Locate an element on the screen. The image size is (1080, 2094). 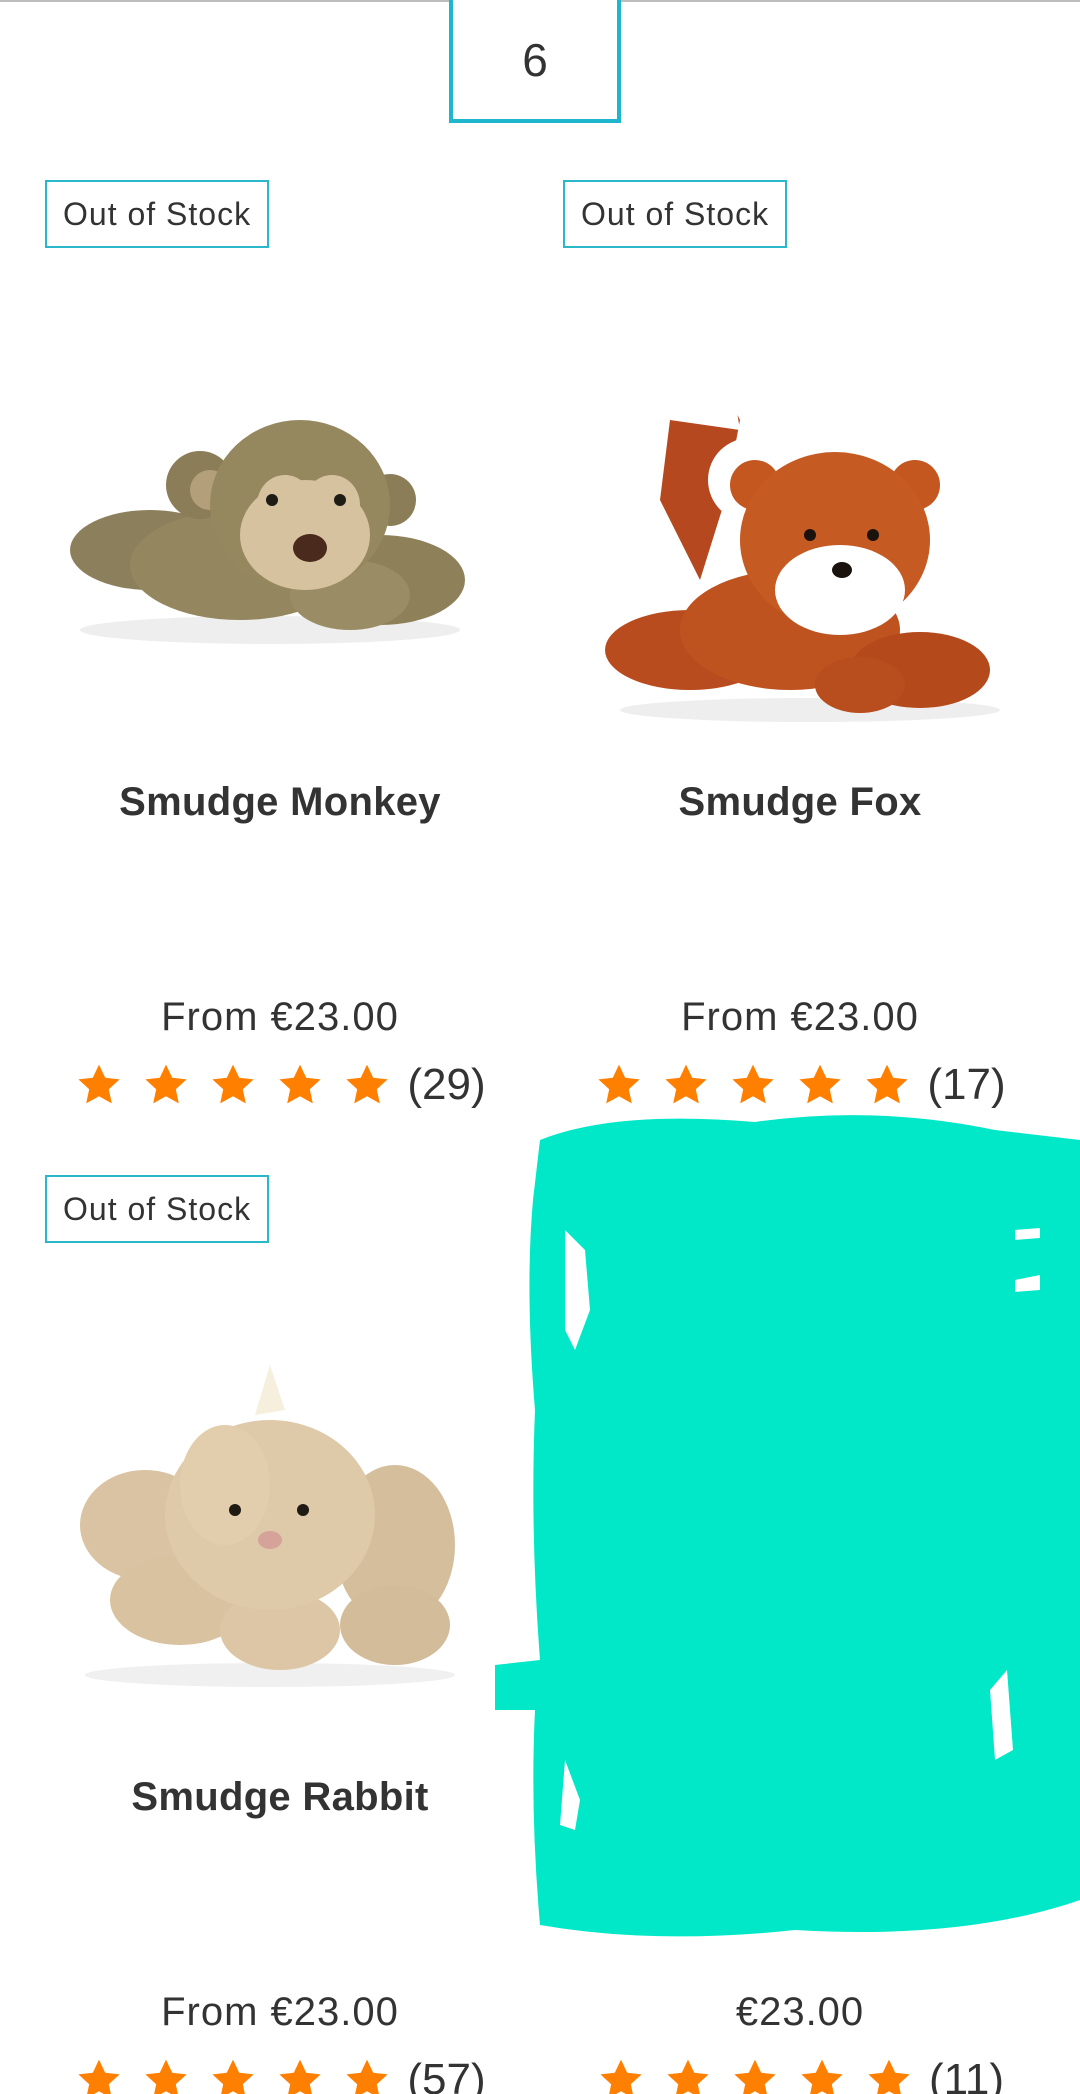
rating: (17) is located at coordinates (800, 1085).